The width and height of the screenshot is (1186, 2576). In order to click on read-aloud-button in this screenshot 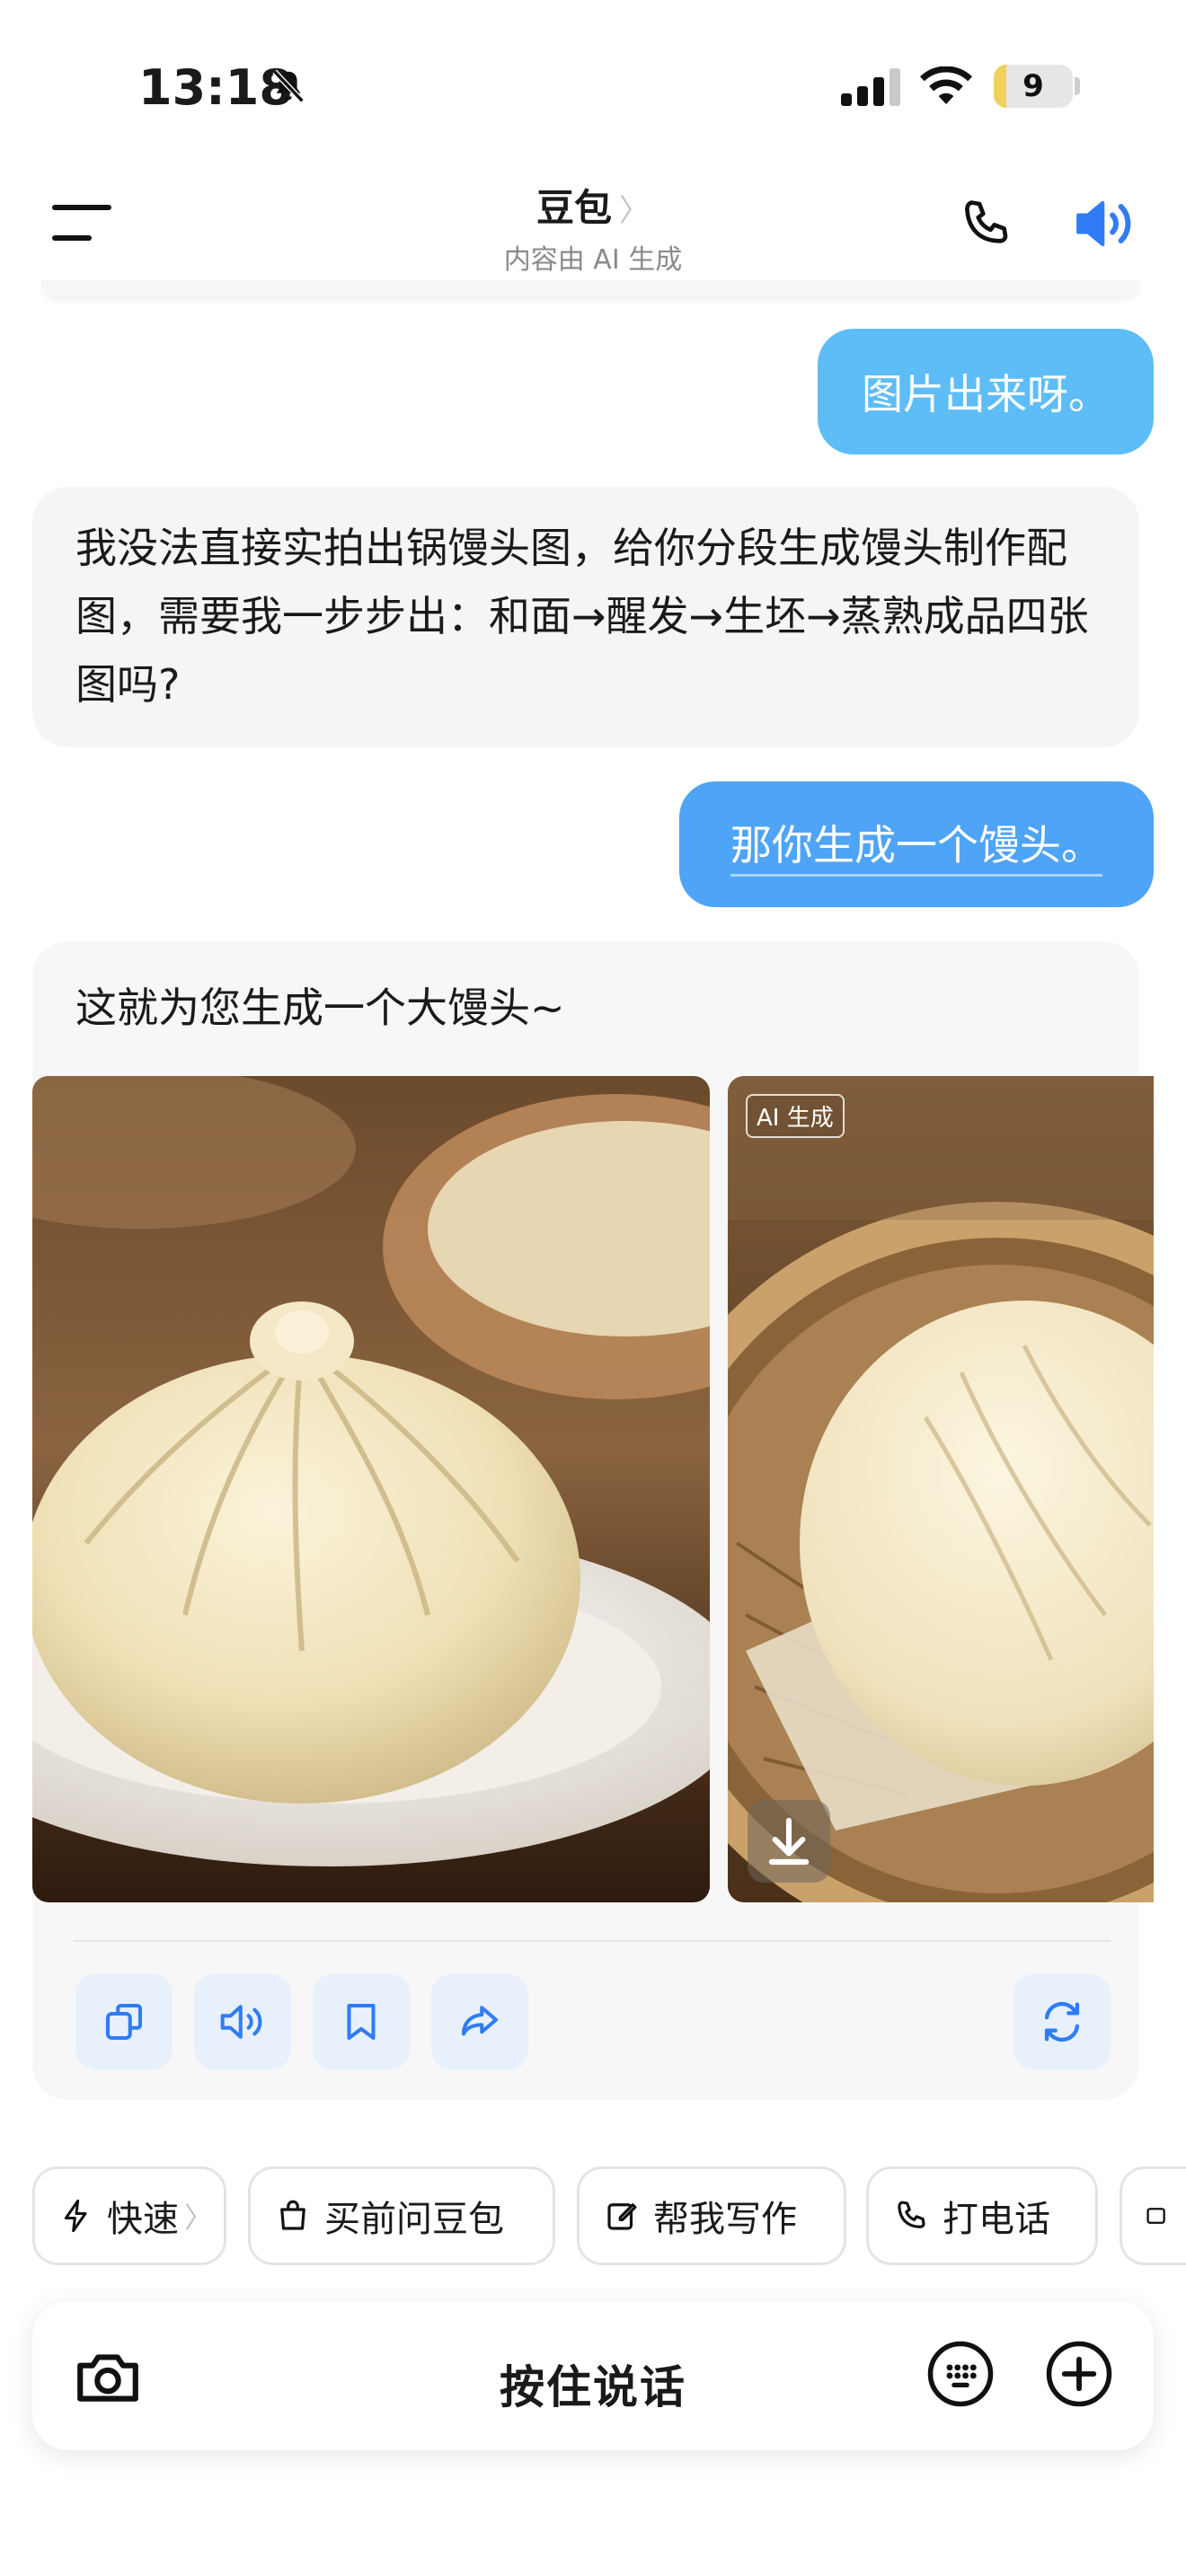, I will do `click(242, 2021)`.